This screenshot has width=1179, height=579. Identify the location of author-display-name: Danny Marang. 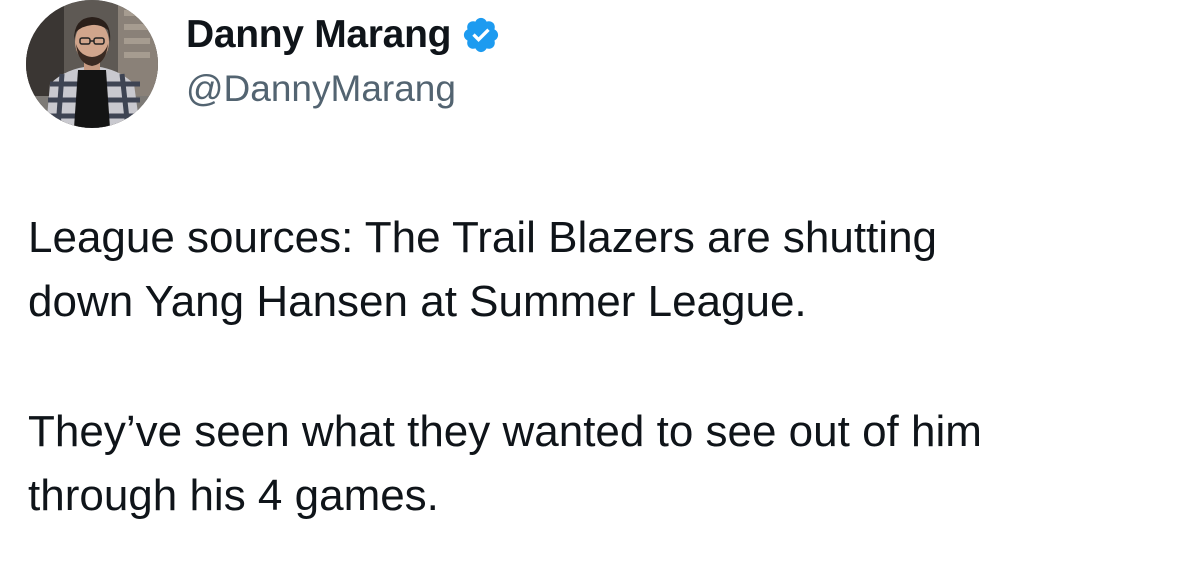
(318, 35).